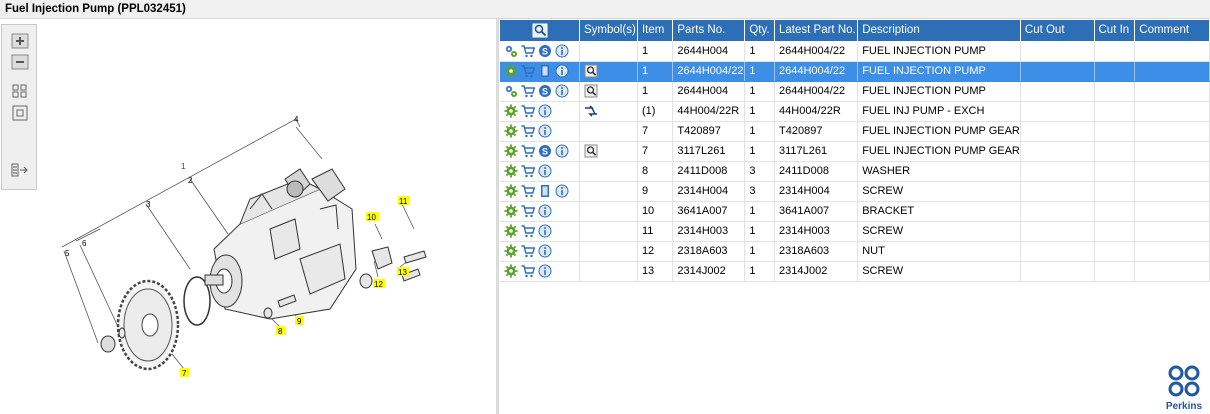 The height and width of the screenshot is (414, 1210). I want to click on callout-6: 6, so click(84, 243).